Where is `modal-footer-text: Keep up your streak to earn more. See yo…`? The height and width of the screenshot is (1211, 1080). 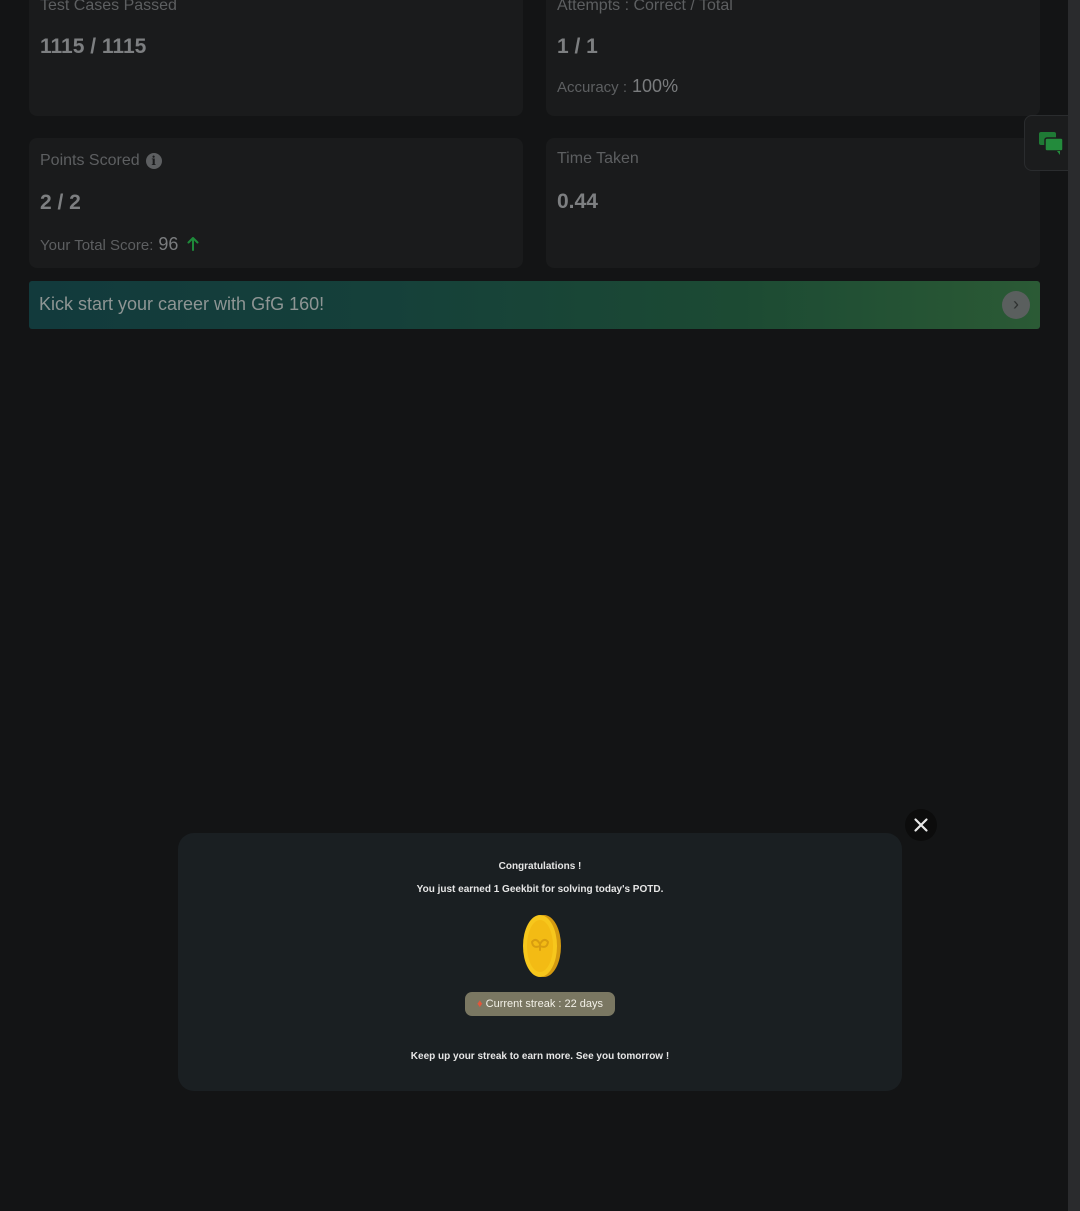 modal-footer-text: Keep up your streak to earn more. See yo… is located at coordinates (540, 1056).